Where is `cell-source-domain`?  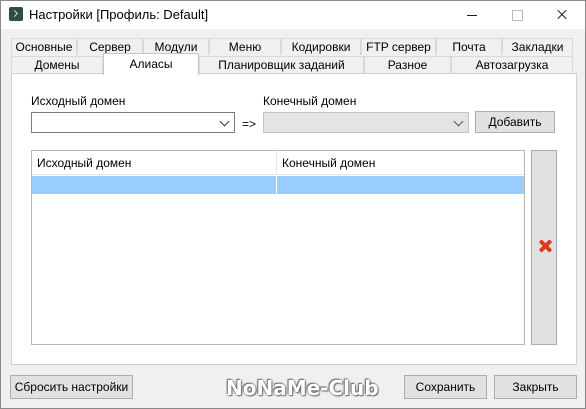
cell-source-domain is located at coordinates (154, 185).